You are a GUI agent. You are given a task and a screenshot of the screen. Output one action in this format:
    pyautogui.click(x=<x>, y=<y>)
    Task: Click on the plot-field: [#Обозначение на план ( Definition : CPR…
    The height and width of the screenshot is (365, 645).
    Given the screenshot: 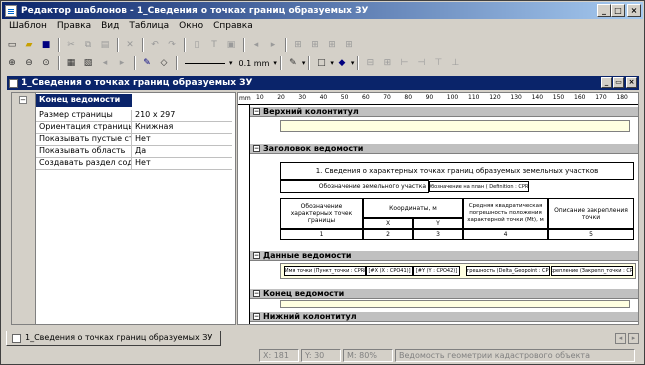 What is the action you would take?
    pyautogui.click(x=479, y=186)
    